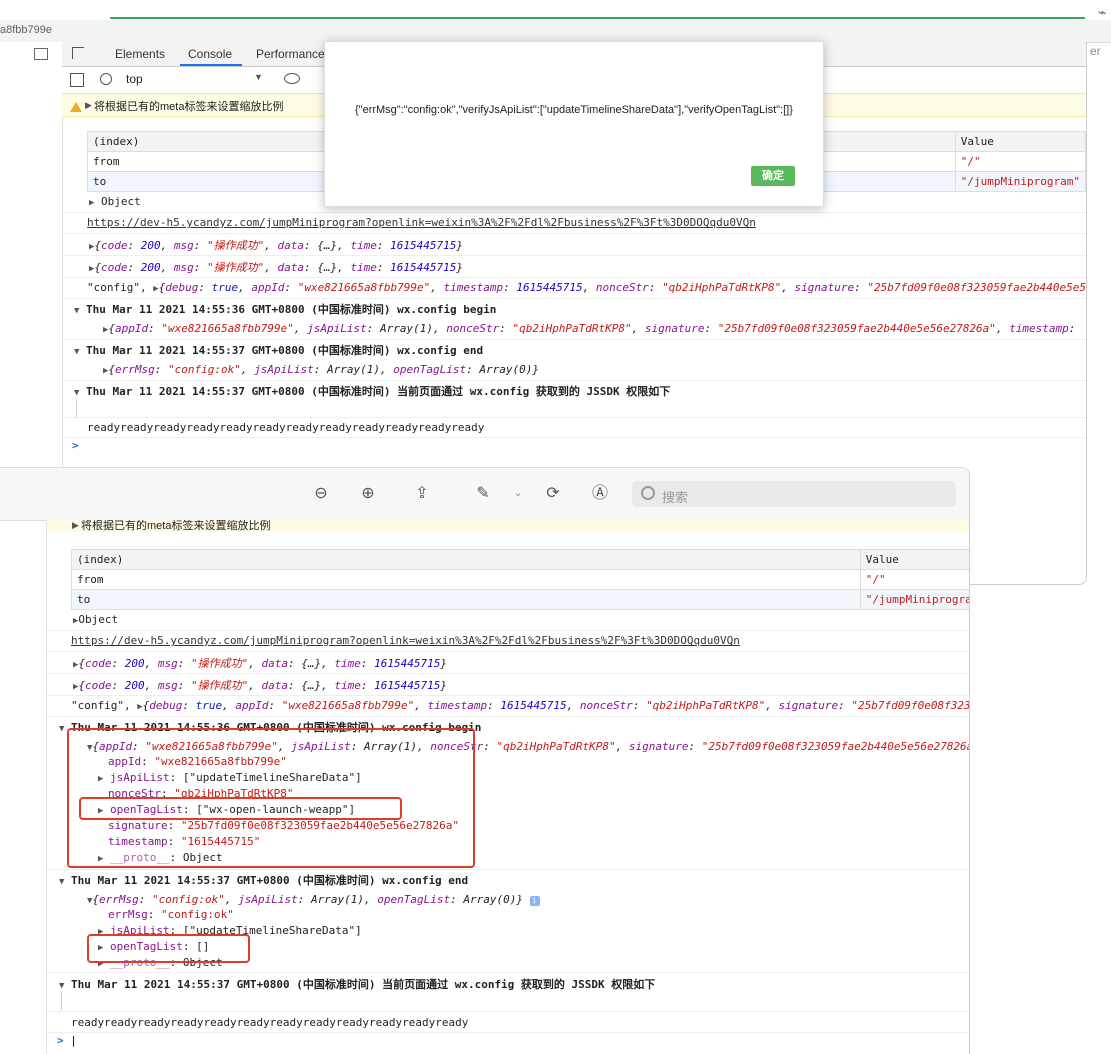 The height and width of the screenshot is (1054, 1111). Describe the element at coordinates (140, 54) in the screenshot. I see `tab-elements: Elements` at that location.